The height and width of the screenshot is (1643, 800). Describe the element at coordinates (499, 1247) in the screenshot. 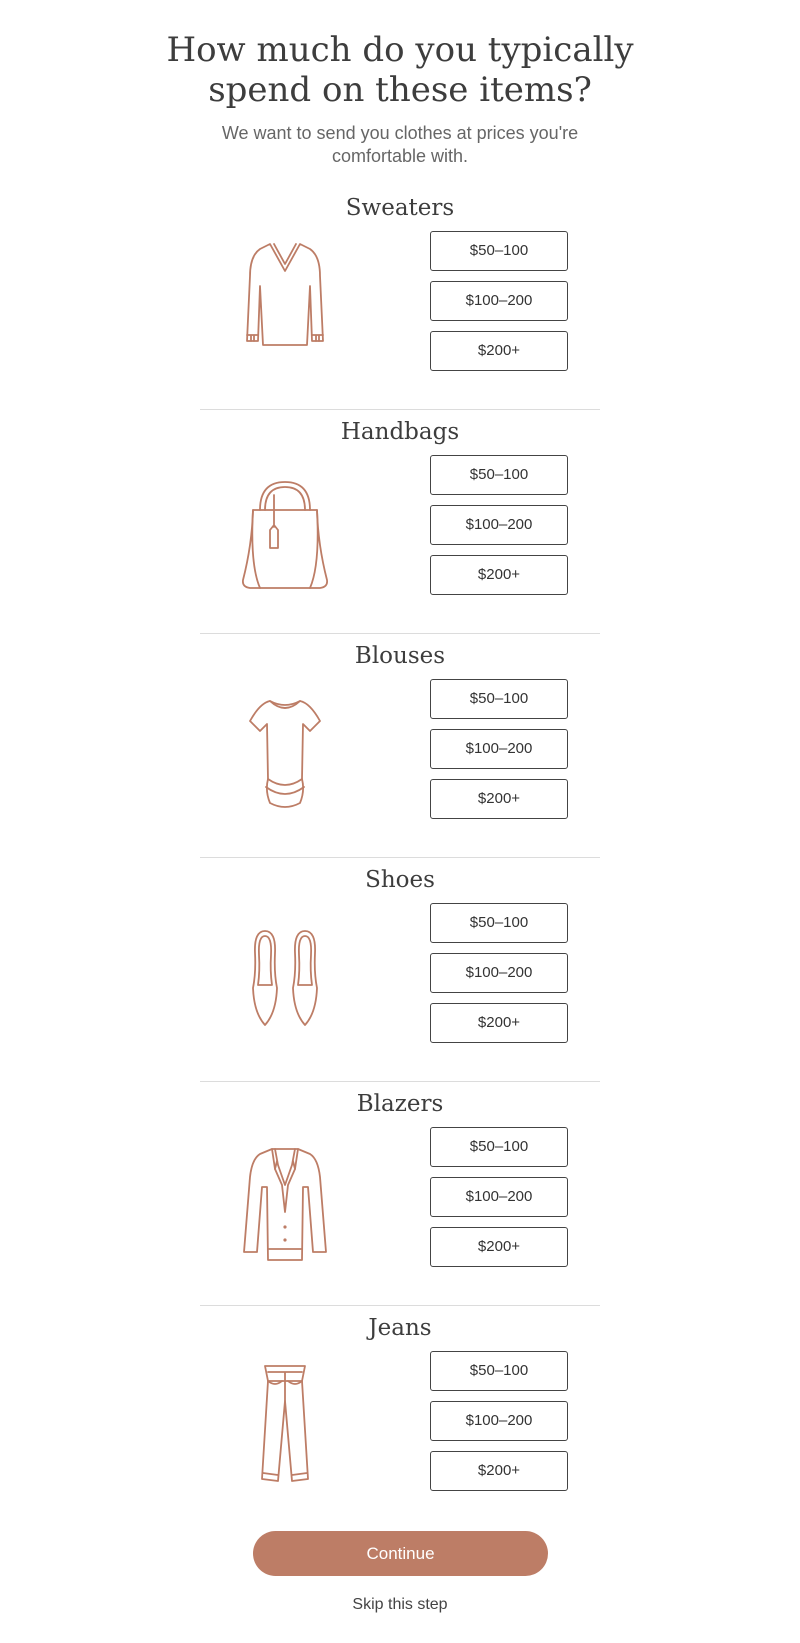

I see `blazers-price-200-plus-button: $200+` at that location.